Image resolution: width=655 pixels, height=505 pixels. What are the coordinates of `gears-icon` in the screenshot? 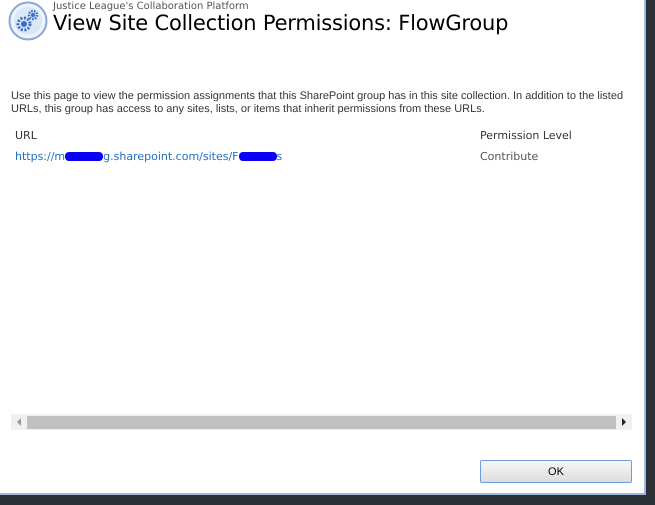 It's located at (28, 21).